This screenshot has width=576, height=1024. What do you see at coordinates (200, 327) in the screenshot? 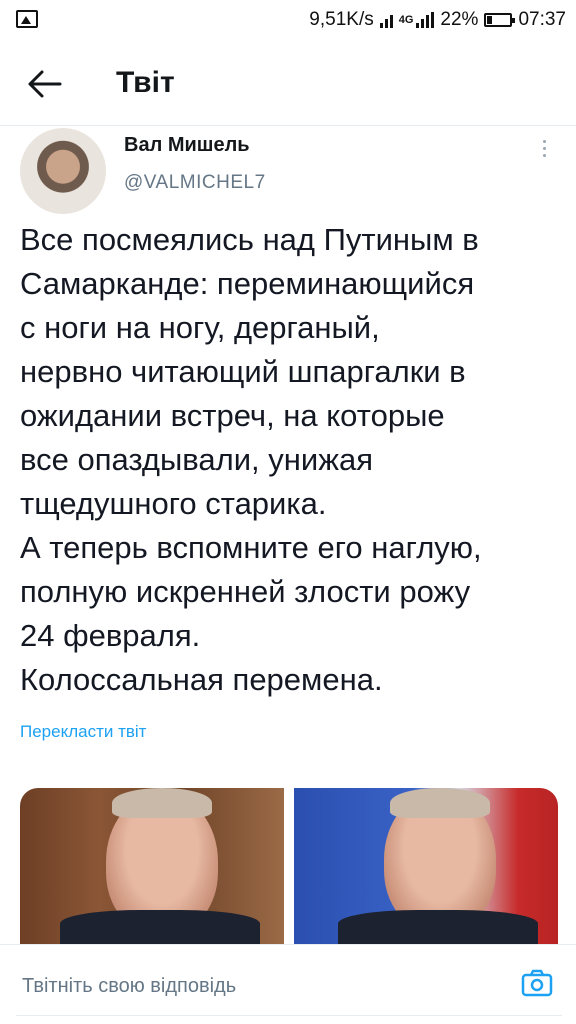
I see `tweet-text-line: с ноги на ногу, дерганый,` at bounding box center [200, 327].